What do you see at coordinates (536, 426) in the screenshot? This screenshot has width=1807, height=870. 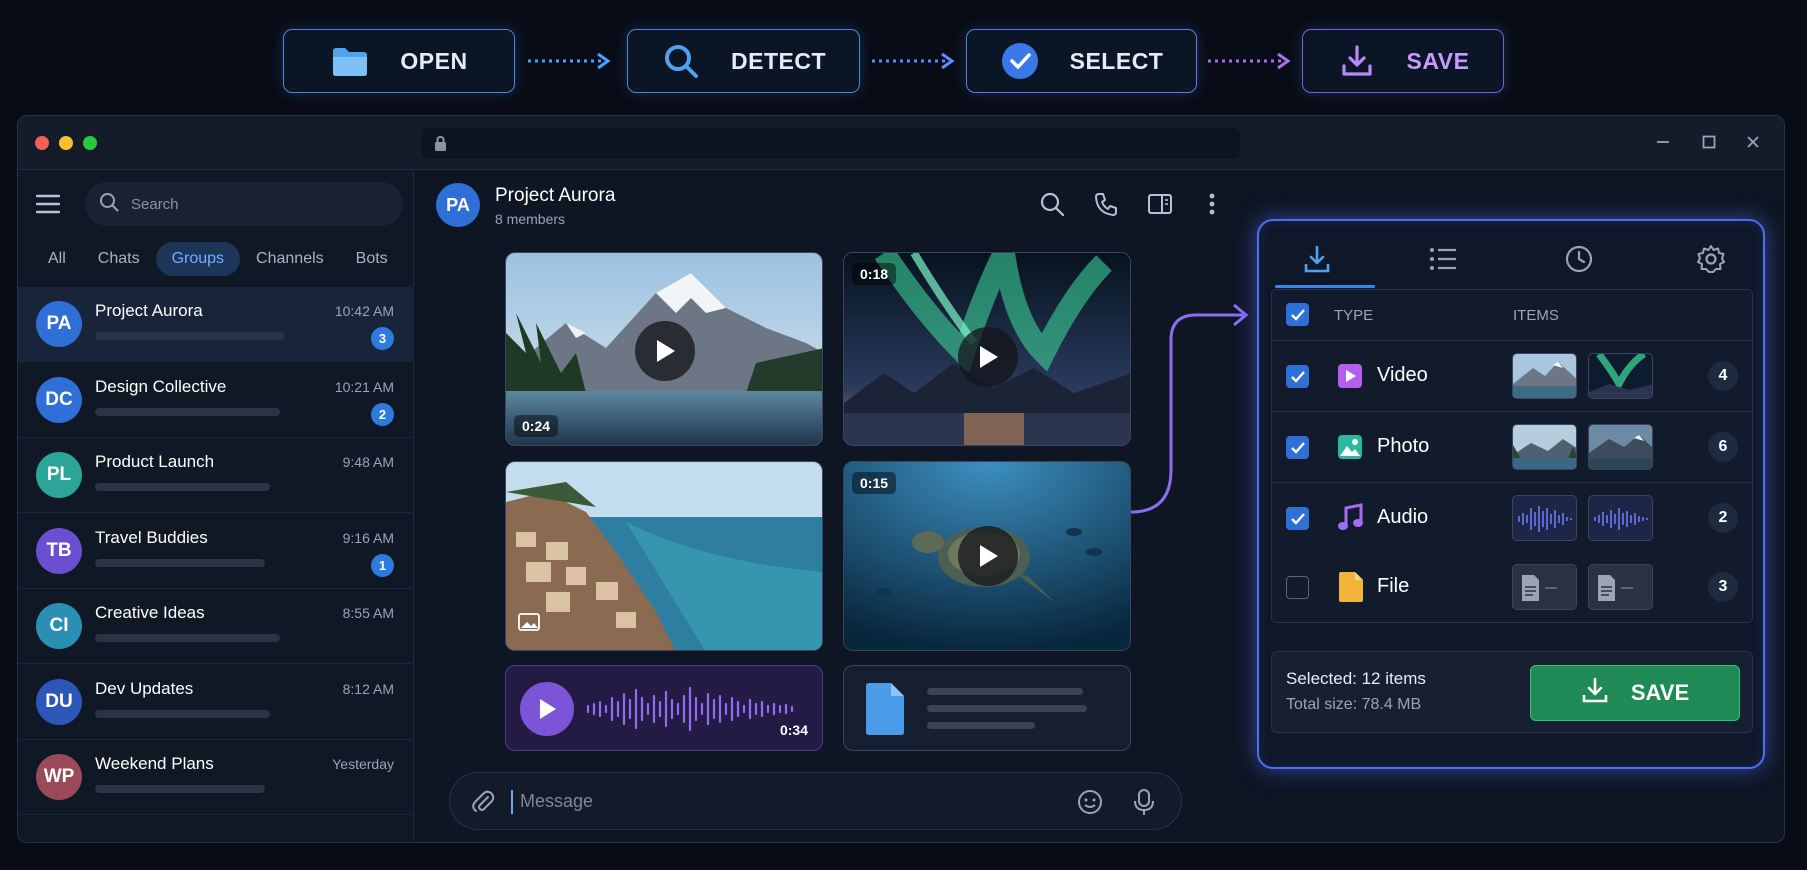 I see `video-duration: 0:24` at bounding box center [536, 426].